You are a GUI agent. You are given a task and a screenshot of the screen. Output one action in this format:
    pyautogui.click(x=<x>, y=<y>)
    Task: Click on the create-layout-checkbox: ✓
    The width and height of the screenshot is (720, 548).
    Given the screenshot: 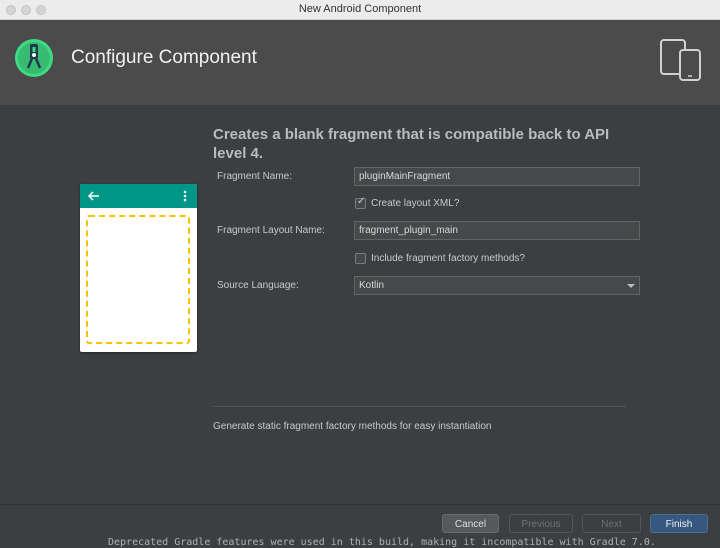 What is the action you would take?
    pyautogui.click(x=360, y=202)
    